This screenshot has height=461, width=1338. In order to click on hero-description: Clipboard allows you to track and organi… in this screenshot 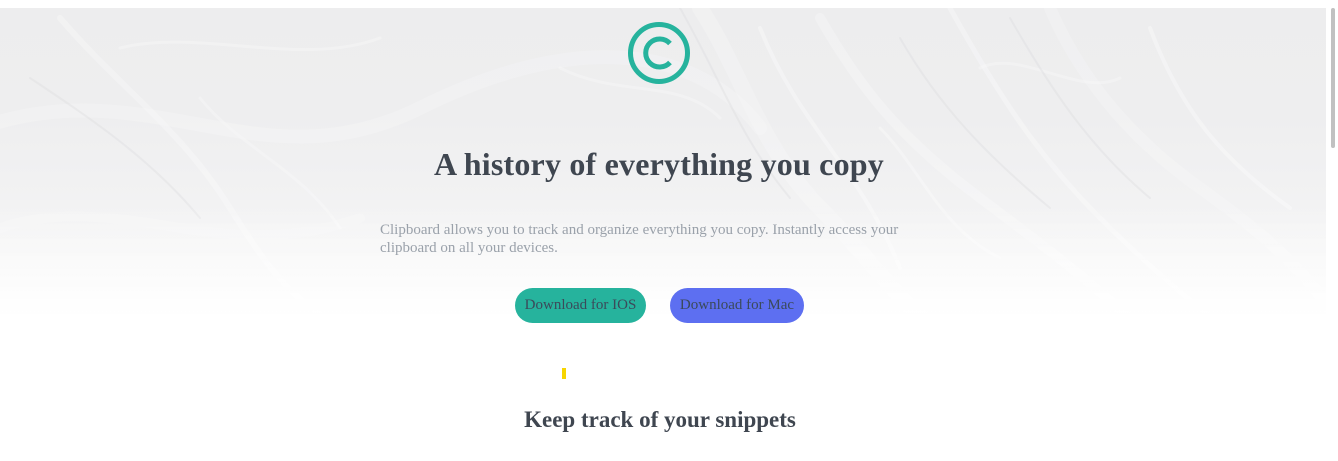, I will do `click(639, 239)`.